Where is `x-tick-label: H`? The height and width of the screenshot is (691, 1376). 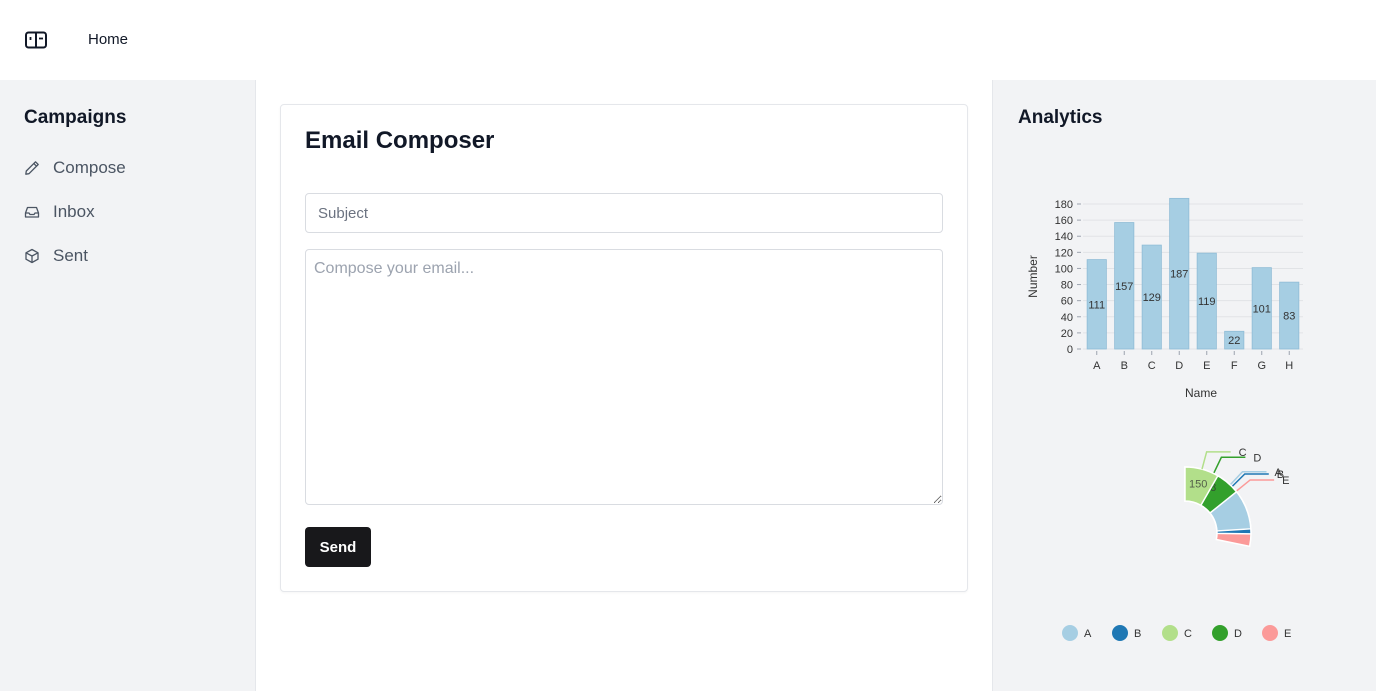
x-tick-label: H is located at coordinates (1289, 366).